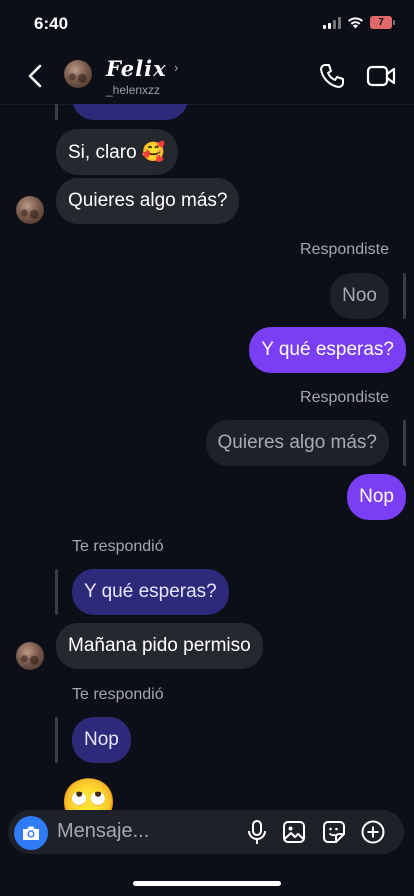 Image resolution: width=414 pixels, height=896 pixels. I want to click on status-icons: 7, so click(359, 22).